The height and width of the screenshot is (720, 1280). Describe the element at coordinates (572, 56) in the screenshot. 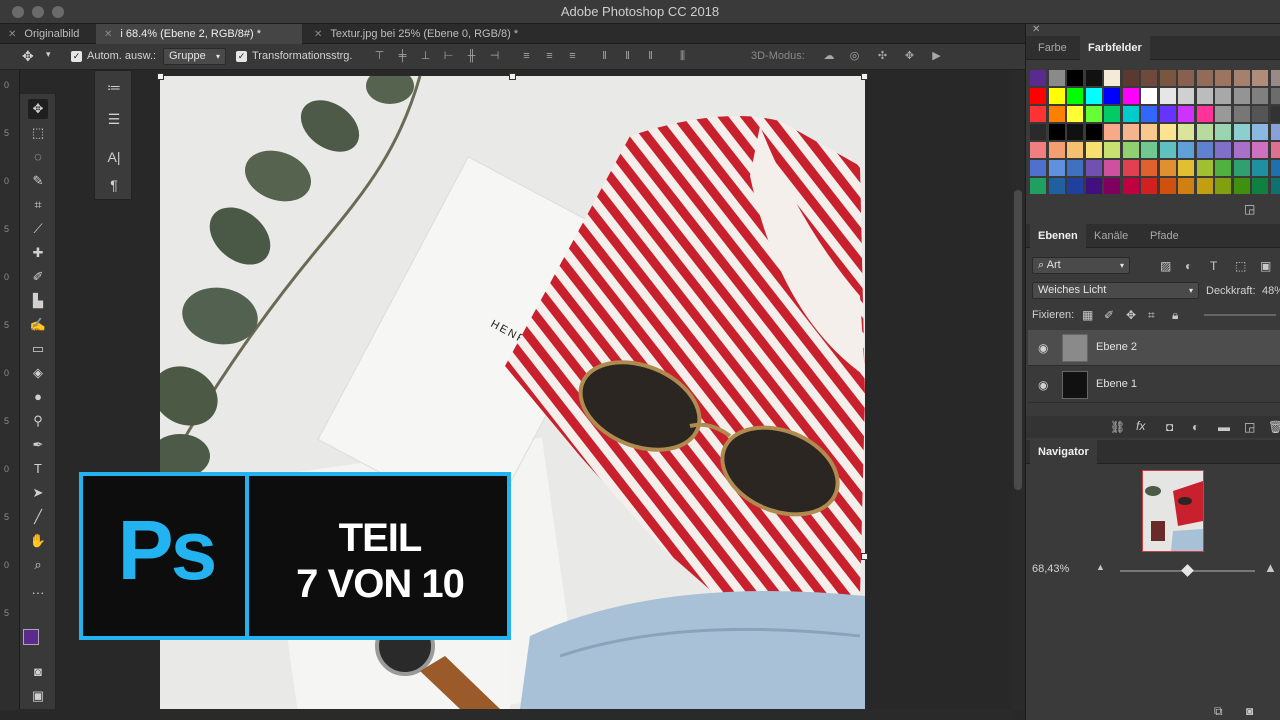

I see `distribute-bottom-icon: ≡` at that location.